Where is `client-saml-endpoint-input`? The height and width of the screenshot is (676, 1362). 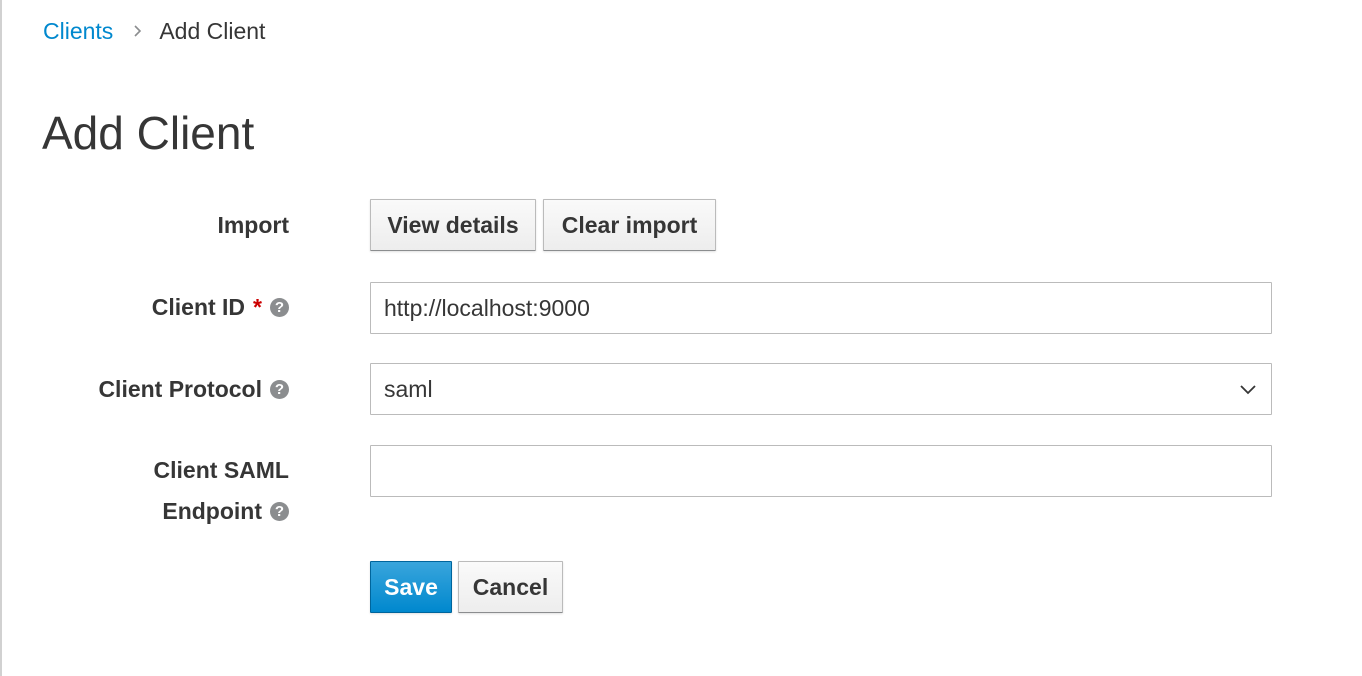
client-saml-endpoint-input is located at coordinates (821, 471).